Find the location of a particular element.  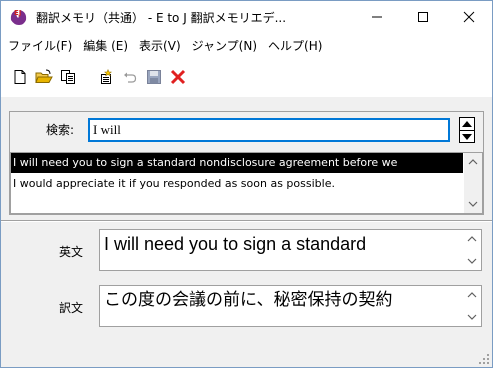

save-button is located at coordinates (154, 77).